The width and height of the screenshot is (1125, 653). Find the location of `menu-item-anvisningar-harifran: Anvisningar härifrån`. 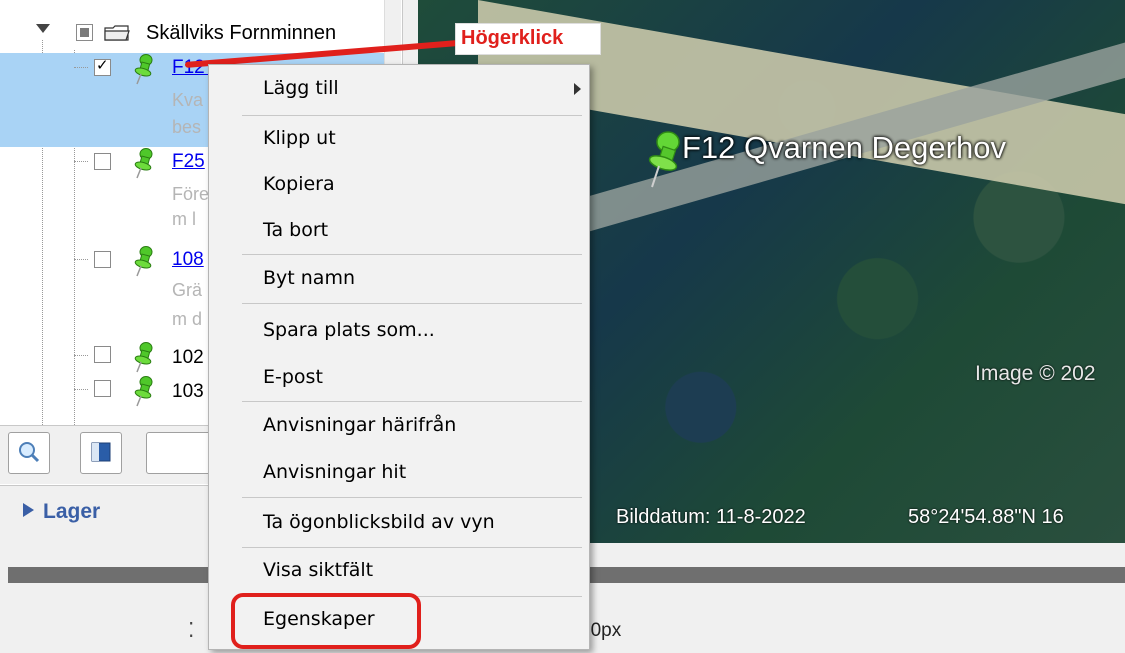

menu-item-anvisningar-harifran: Anvisningar härifrån is located at coordinates (399, 426).